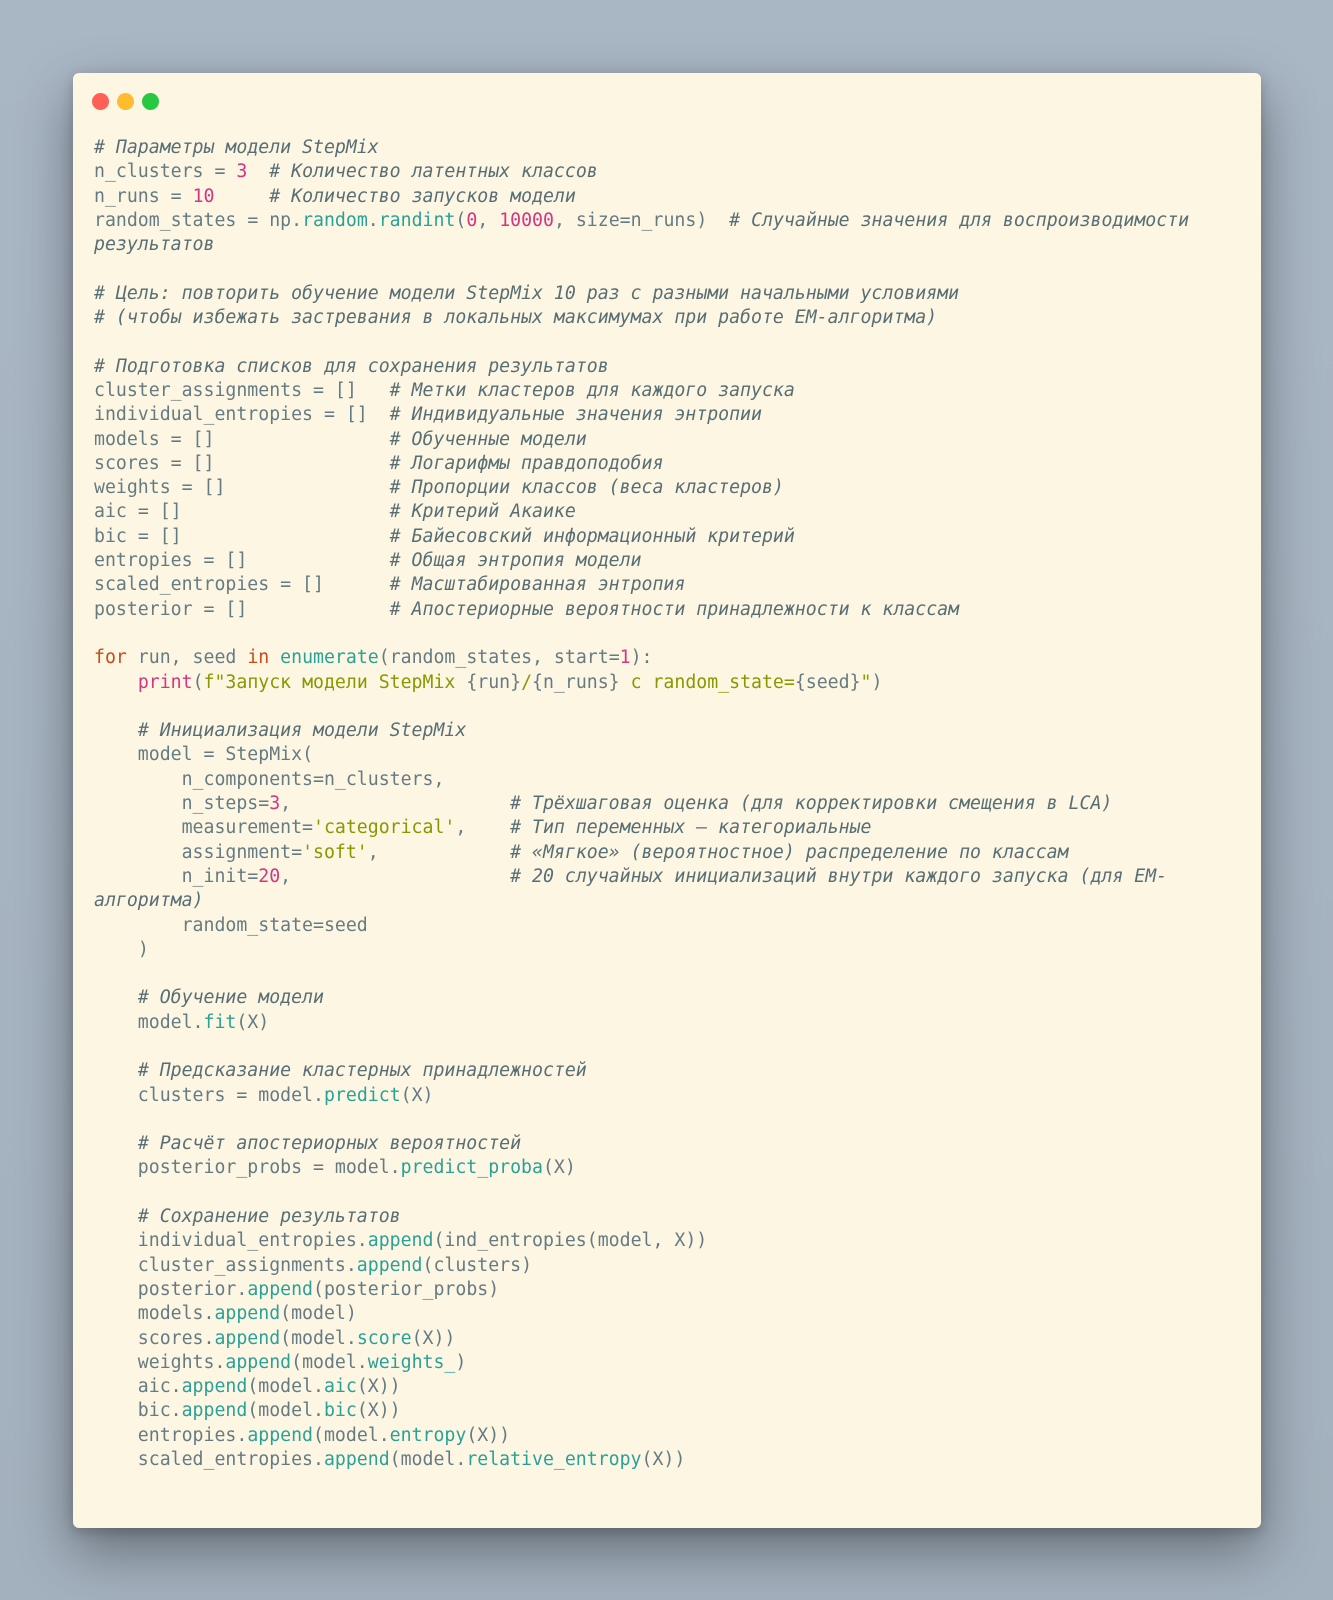 This screenshot has width=1333, height=1600. What do you see at coordinates (384, 828) in the screenshot?
I see `code-token: 'categorical'` at bounding box center [384, 828].